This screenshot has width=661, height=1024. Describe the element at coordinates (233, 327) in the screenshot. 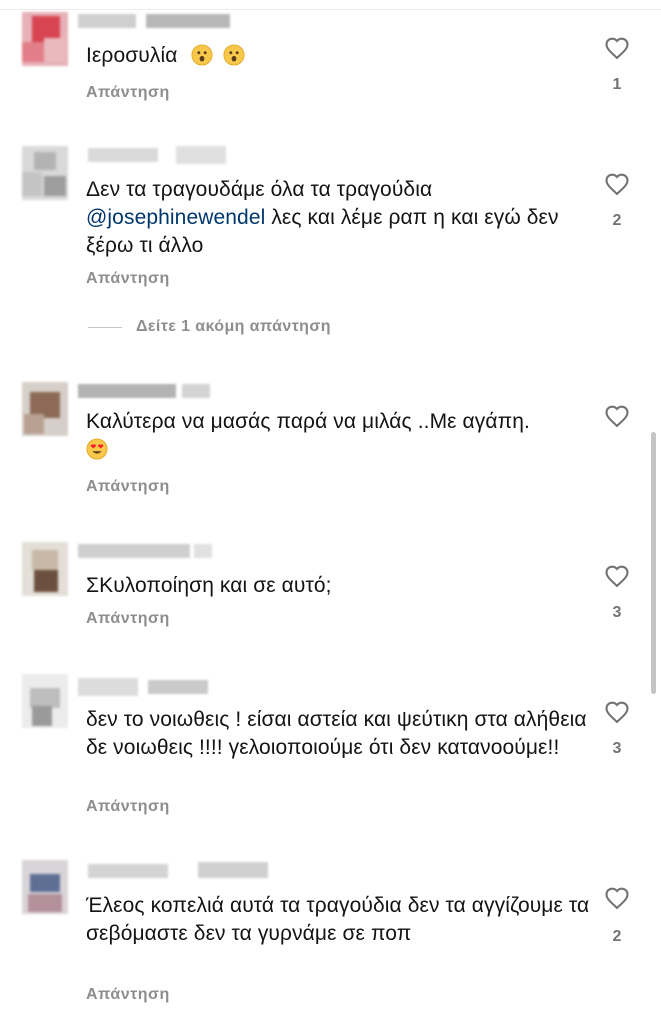

I see `view-more-replies-label: Δείτε 1 ακόμη απάντηση` at that location.